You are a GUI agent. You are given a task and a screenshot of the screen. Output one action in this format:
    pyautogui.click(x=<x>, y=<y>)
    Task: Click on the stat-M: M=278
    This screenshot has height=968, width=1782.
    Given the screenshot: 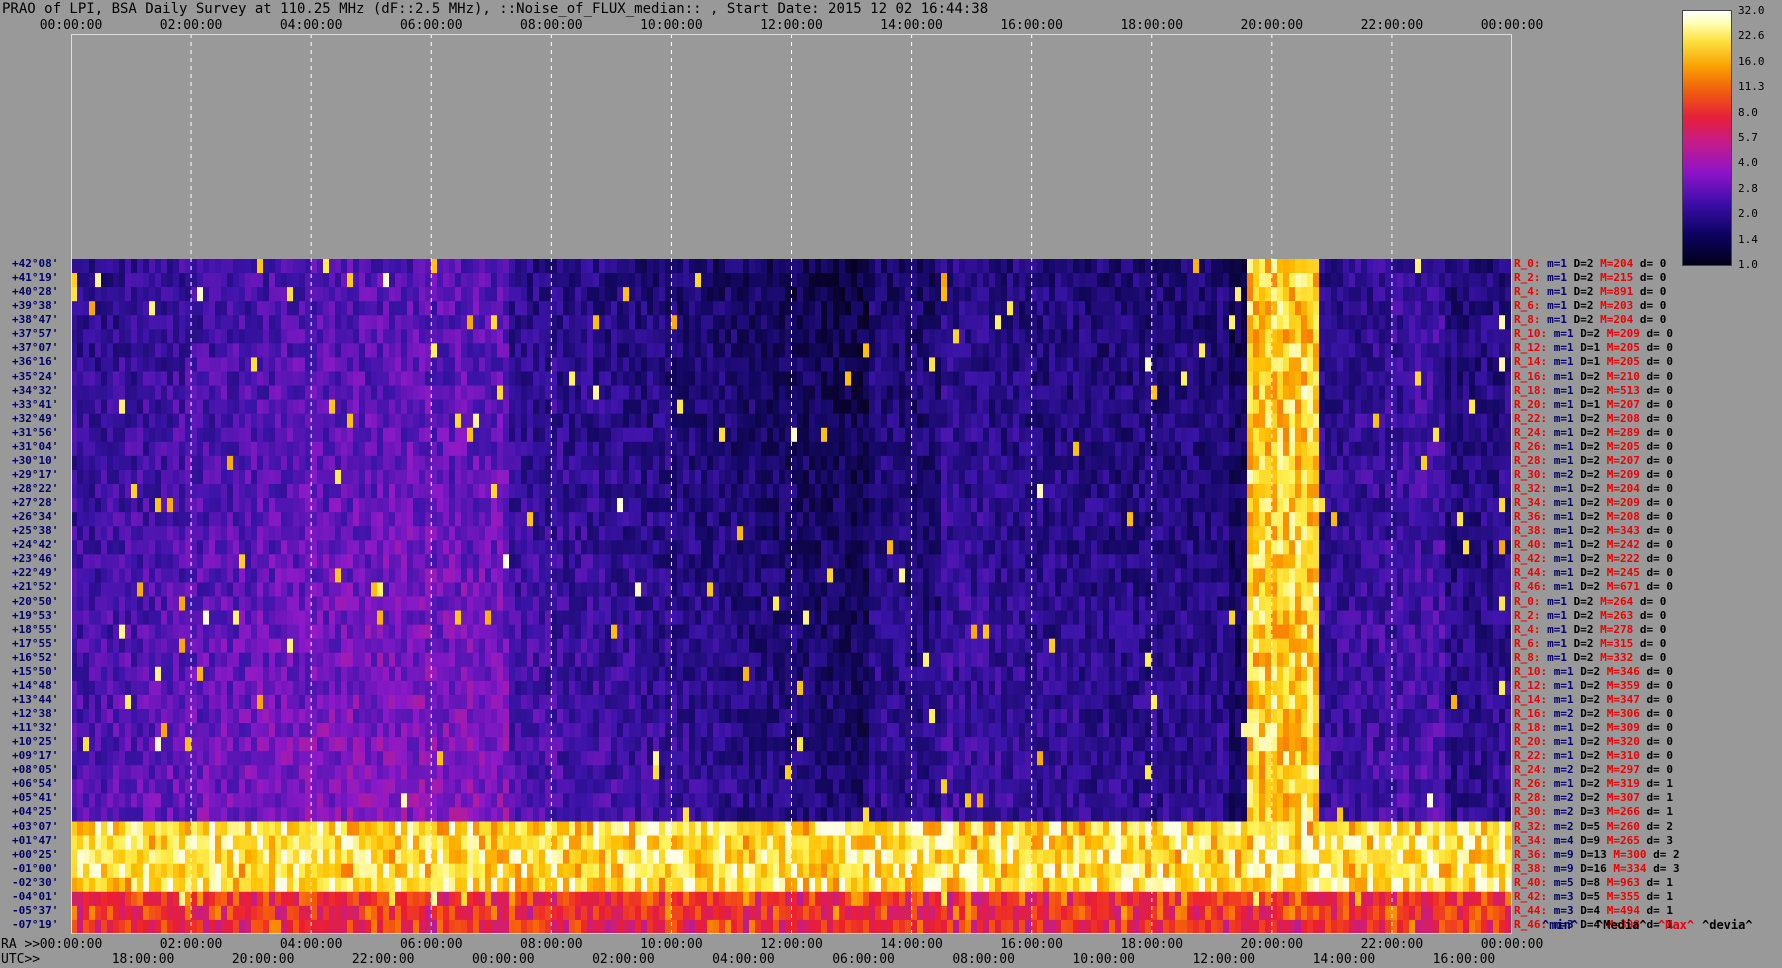 What is the action you would take?
    pyautogui.click(x=1620, y=629)
    